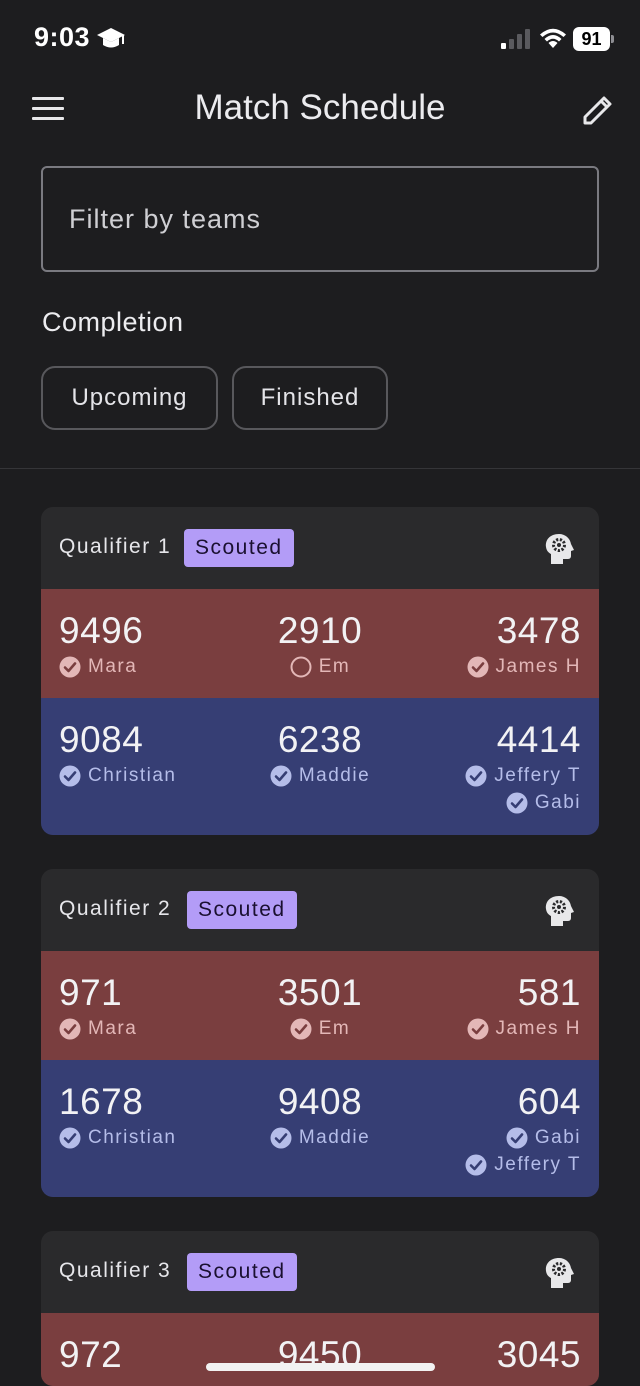 The width and height of the screenshot is (640, 1386). I want to click on team-slot: 3478 James H, so click(488, 634).